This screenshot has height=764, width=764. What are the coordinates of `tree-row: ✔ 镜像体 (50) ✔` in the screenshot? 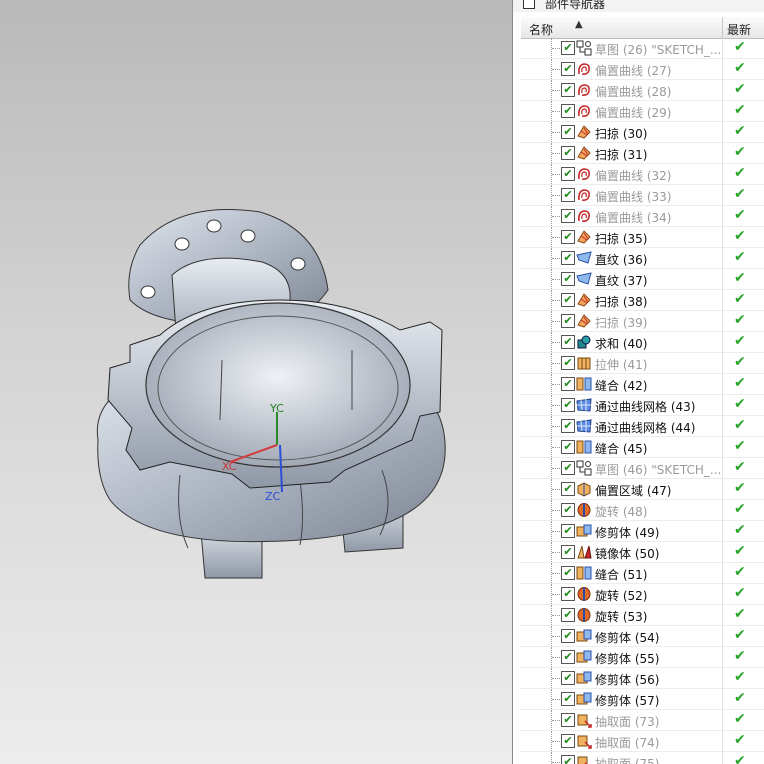 It's located at (642, 552).